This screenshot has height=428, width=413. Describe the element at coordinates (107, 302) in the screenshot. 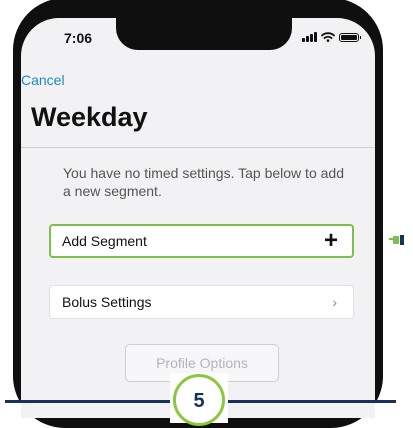

I see `bolus-settings-label: Bolus Settings` at that location.